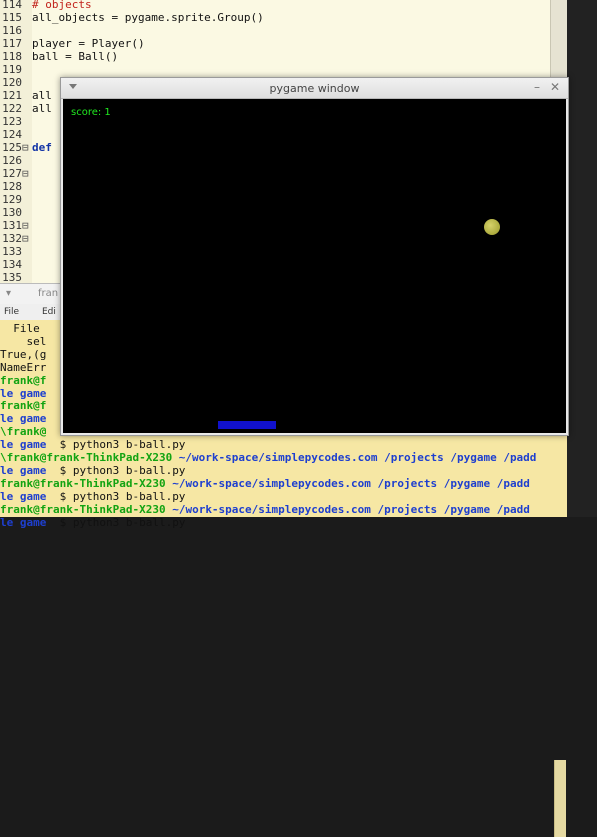 The height and width of the screenshot is (837, 597). I want to click on code-line: 131⊟, so click(16, 225).